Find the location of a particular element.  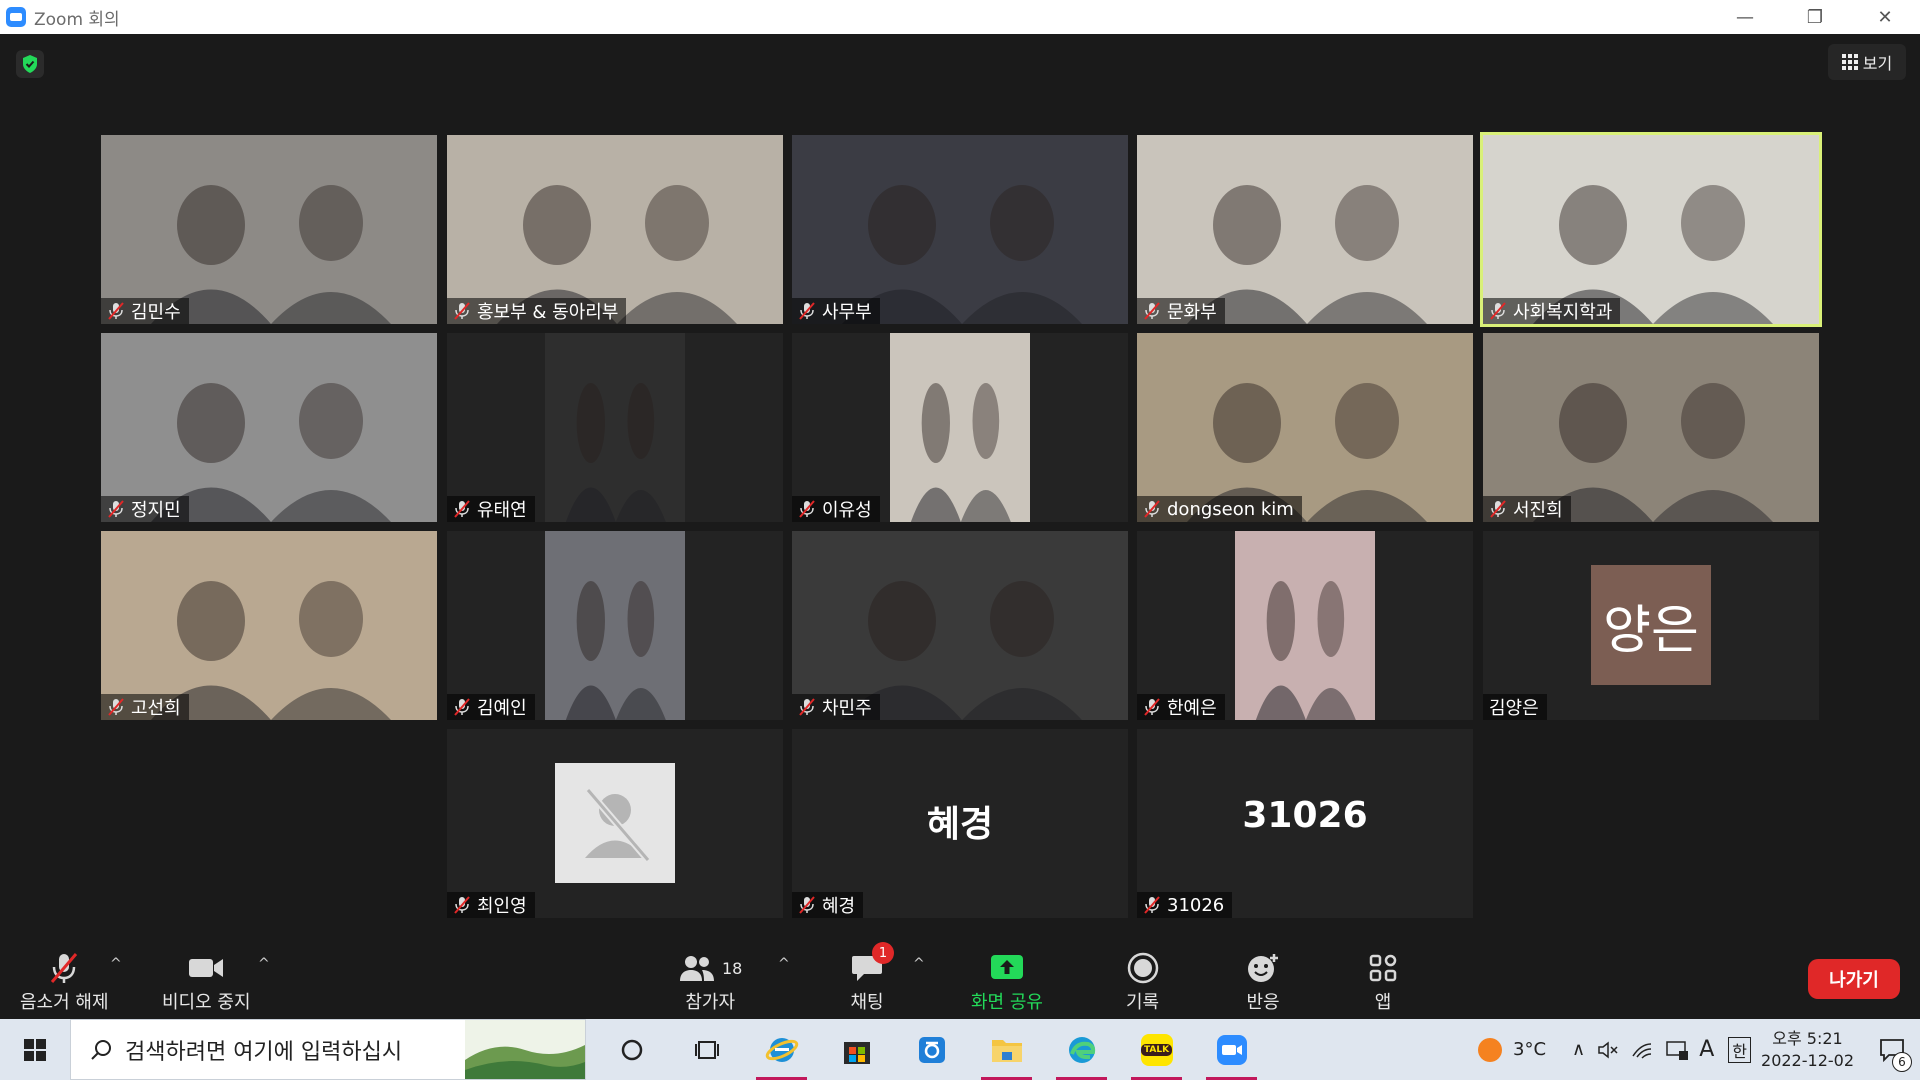

participant-nameplate: 문화부 is located at coordinates (1181, 311).